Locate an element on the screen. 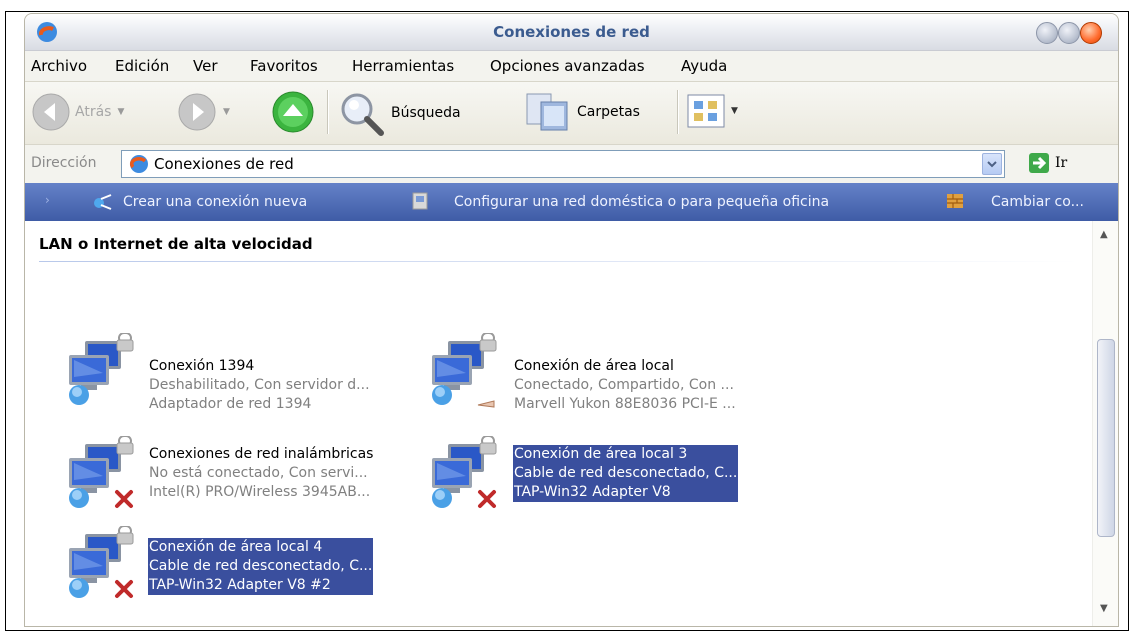  close-button is located at coordinates (1091, 33).